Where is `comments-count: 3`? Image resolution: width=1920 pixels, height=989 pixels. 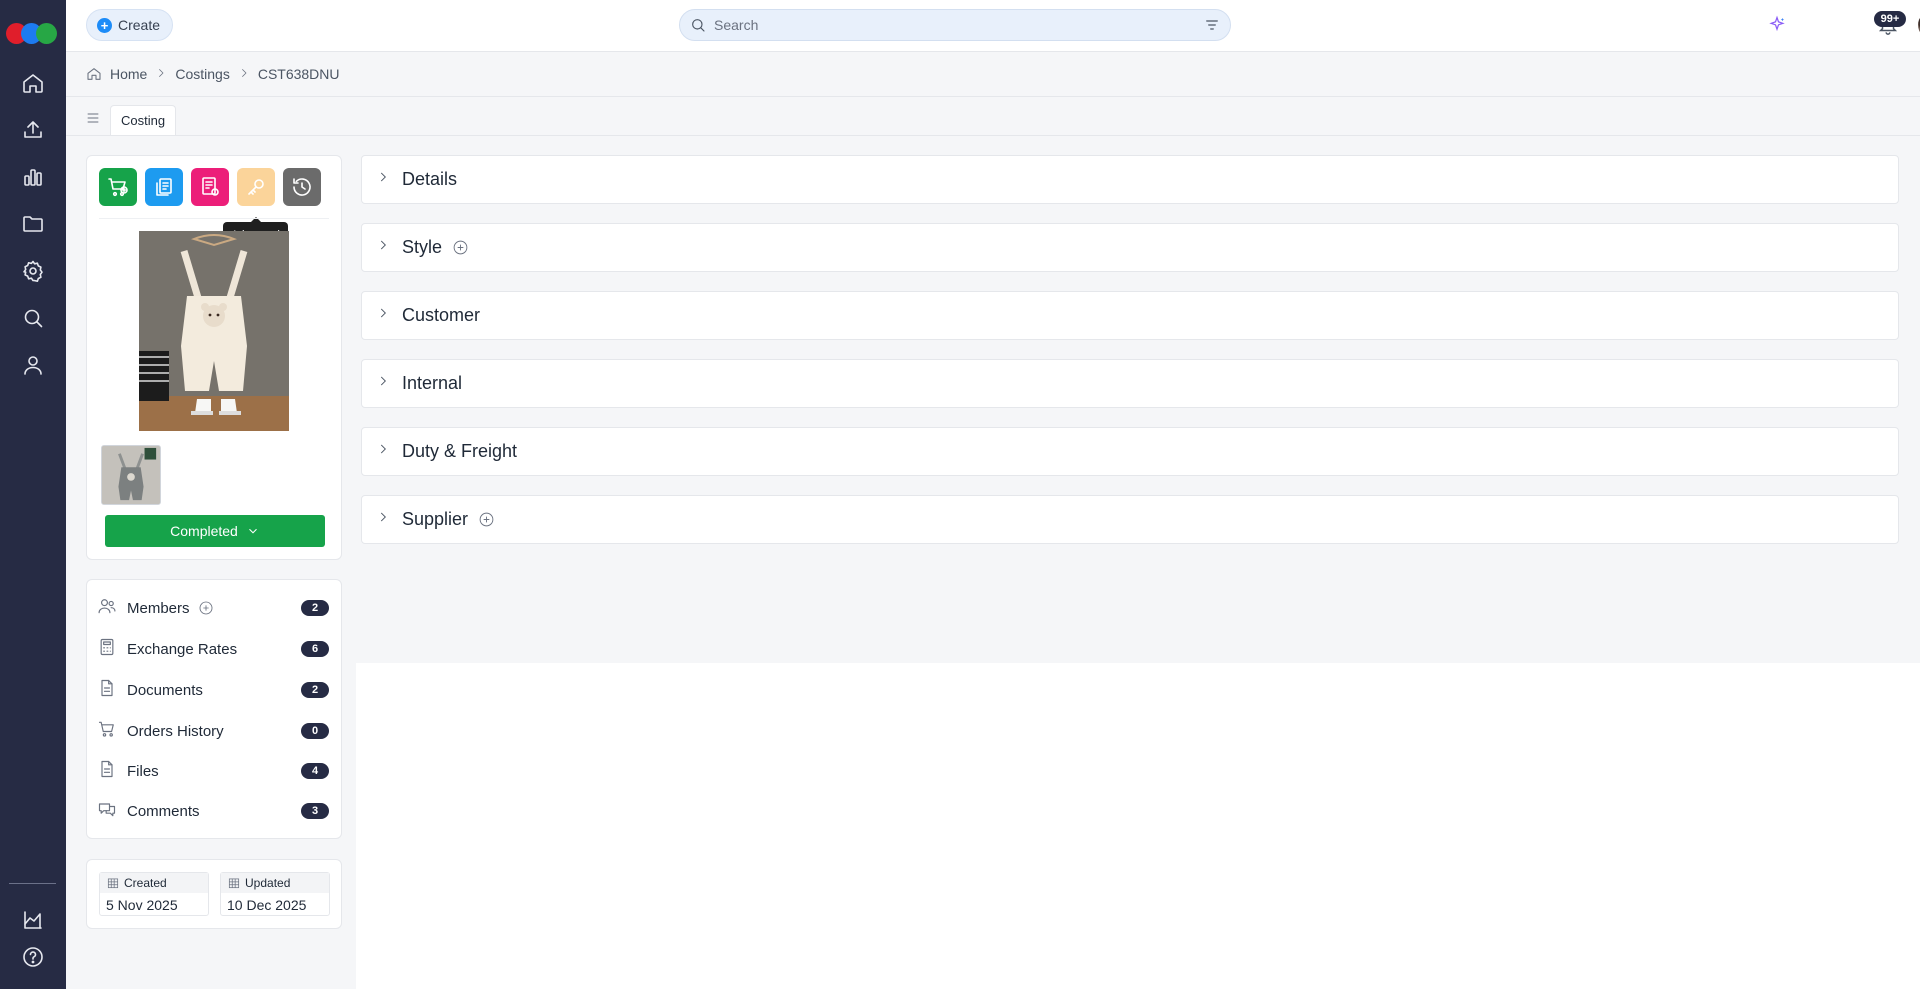 comments-count: 3 is located at coordinates (315, 811).